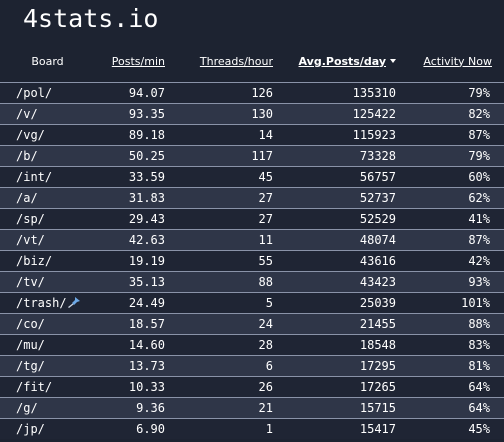 Image resolution: width=504 pixels, height=442 pixels. I want to click on table-row: /sp/29.43 27 52529 41%, so click(252, 219).